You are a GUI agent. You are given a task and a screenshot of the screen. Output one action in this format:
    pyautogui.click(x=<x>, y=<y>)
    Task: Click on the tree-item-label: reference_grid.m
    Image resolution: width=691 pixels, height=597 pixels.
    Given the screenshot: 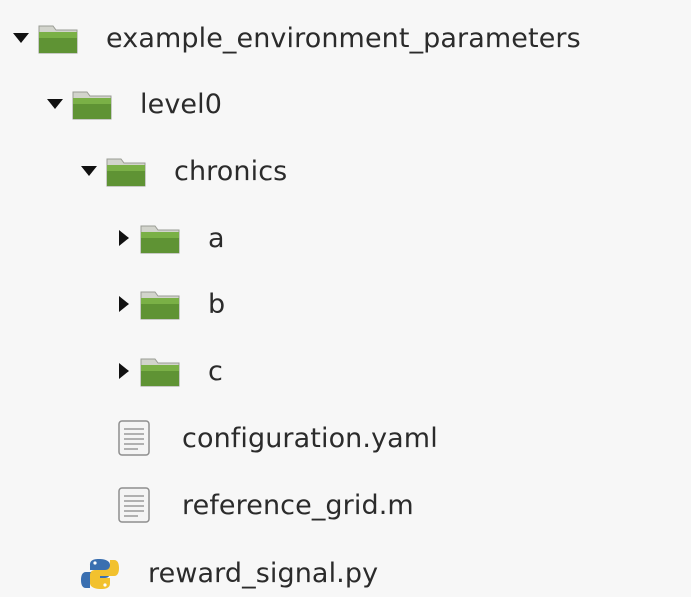 What is the action you would take?
    pyautogui.click(x=298, y=505)
    